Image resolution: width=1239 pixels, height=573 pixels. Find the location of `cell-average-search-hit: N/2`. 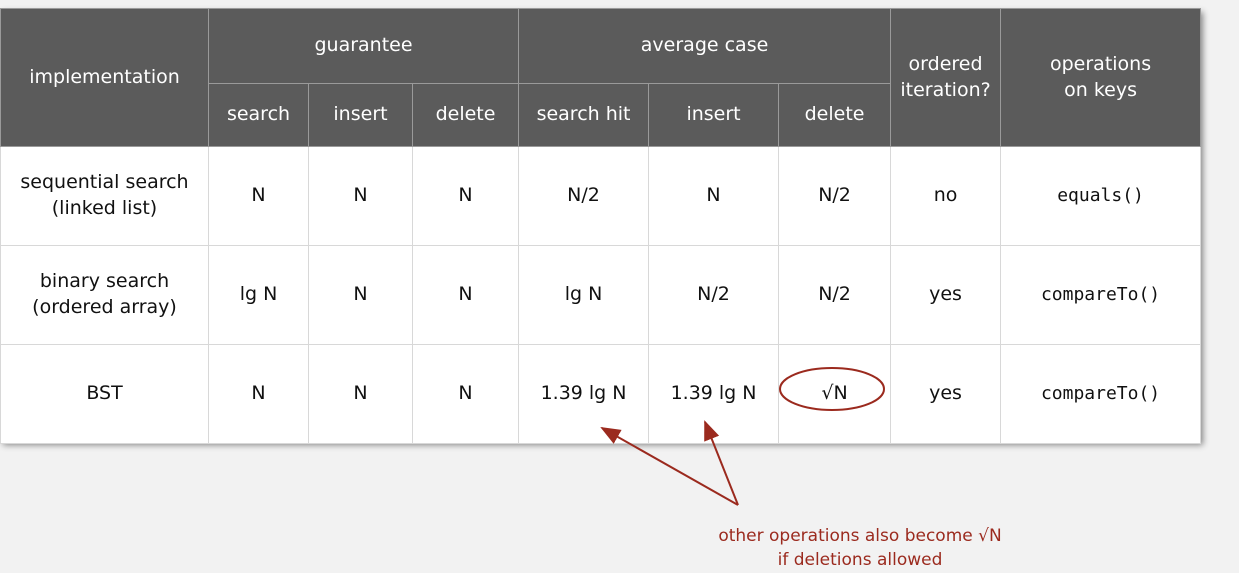

cell-average-search-hit: N/2 is located at coordinates (584, 196).